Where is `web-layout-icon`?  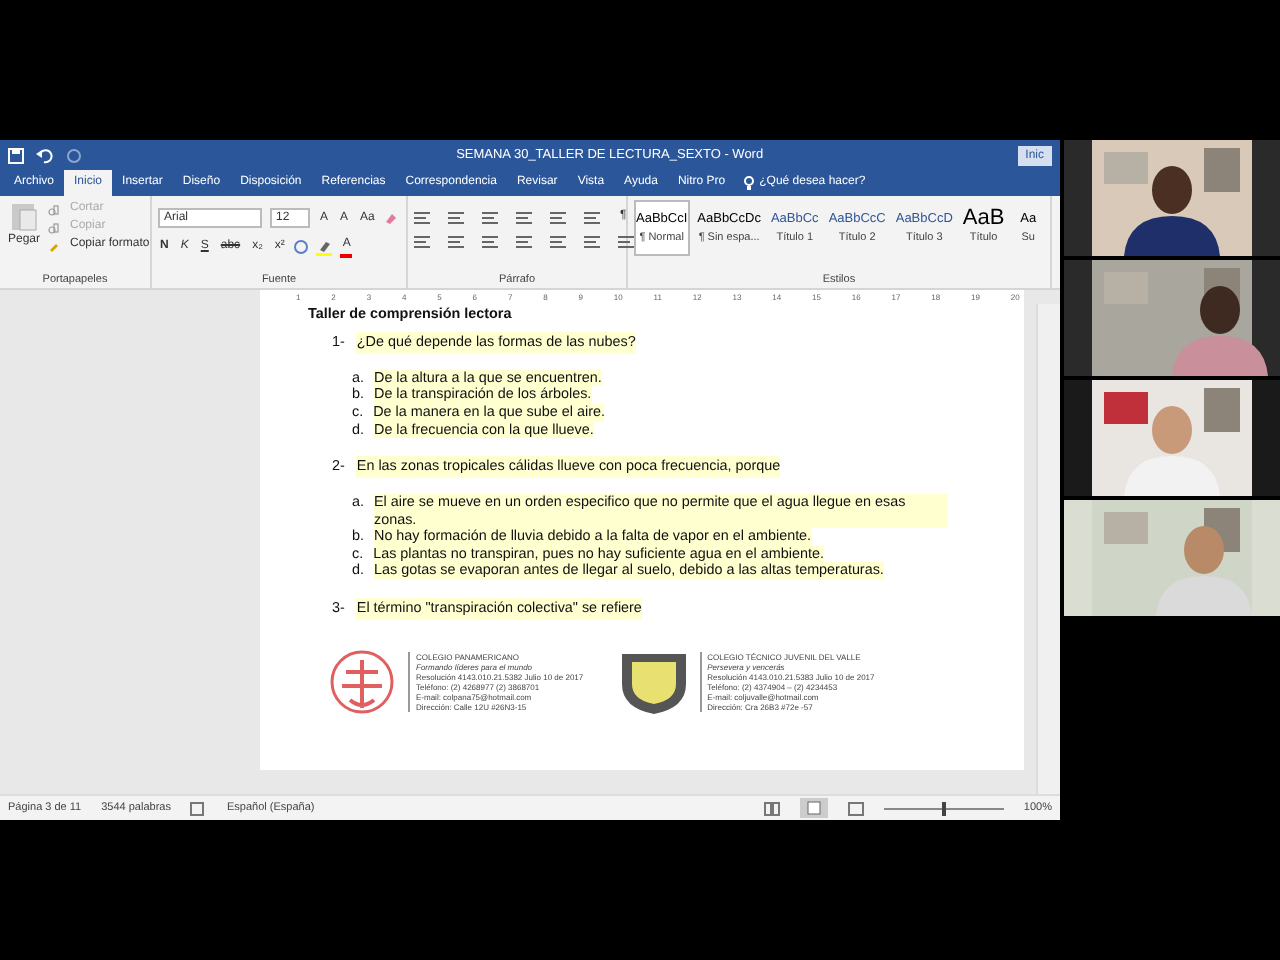 web-layout-icon is located at coordinates (855, 808).